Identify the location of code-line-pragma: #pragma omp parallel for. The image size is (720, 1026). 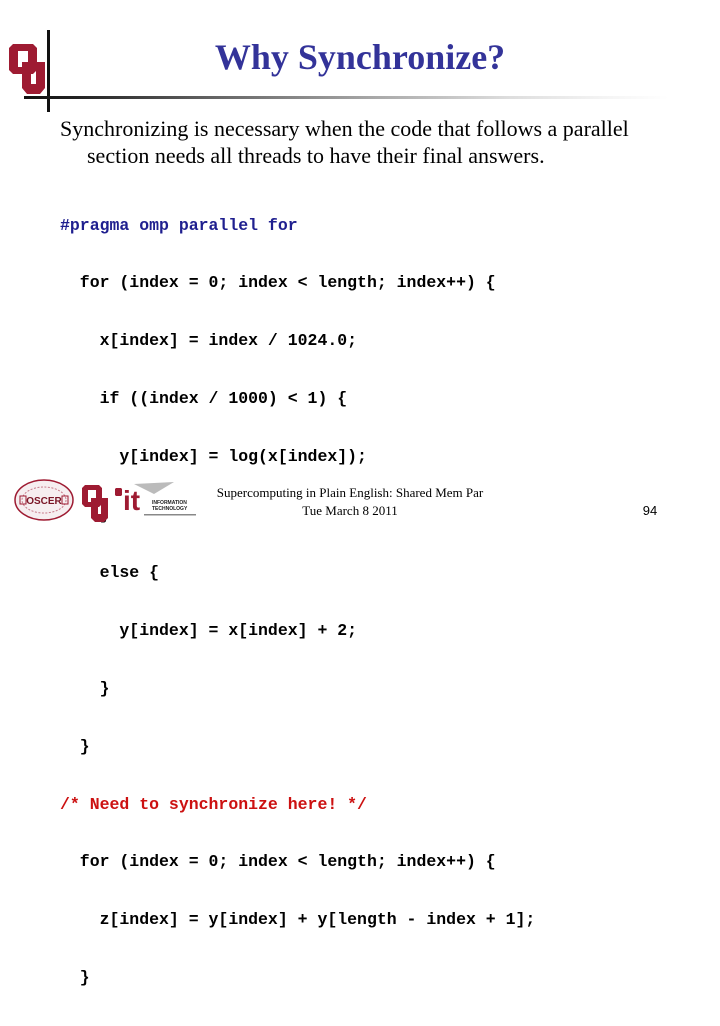
(179, 225).